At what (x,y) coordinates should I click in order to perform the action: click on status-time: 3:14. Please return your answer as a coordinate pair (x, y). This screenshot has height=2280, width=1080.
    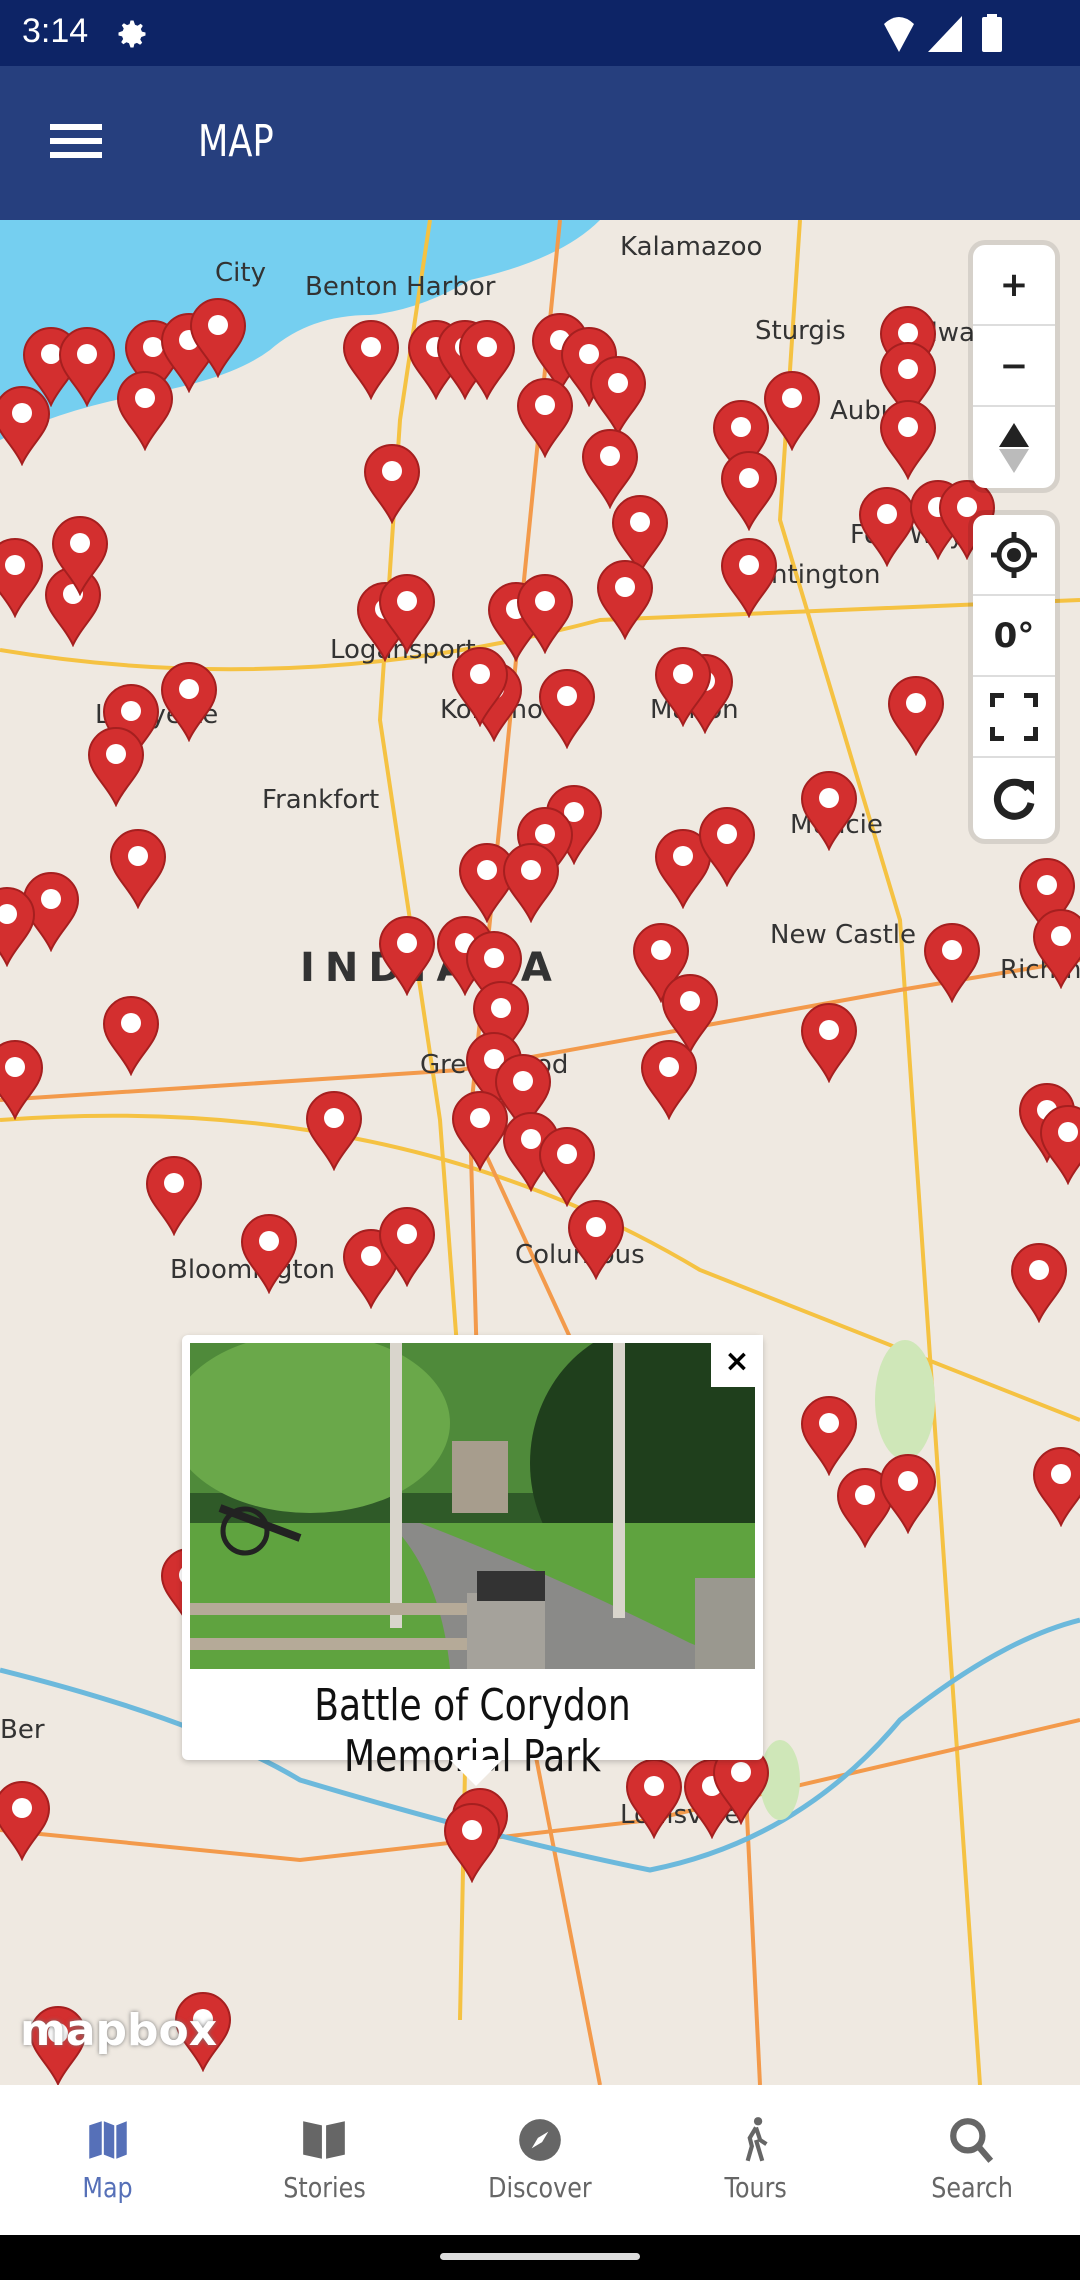
    Looking at the image, I should click on (55, 31).